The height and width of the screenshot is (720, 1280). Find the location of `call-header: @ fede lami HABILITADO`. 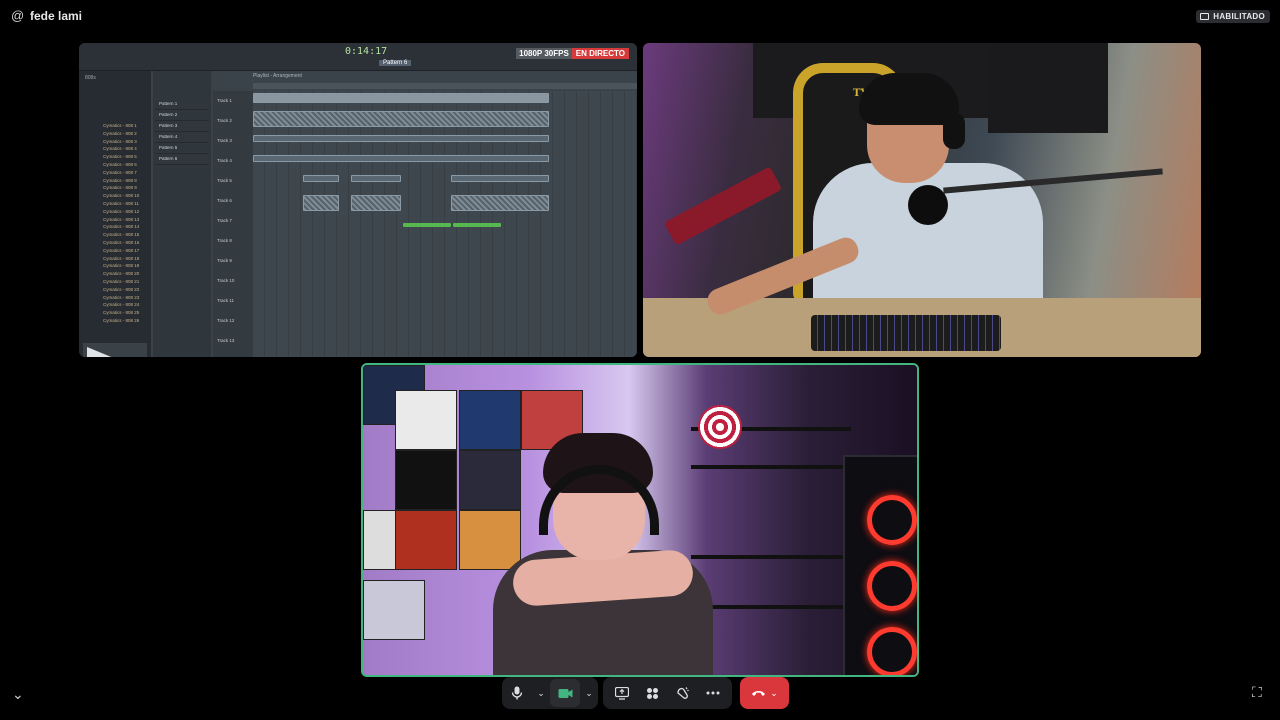

call-header: @ fede lami HABILITADO is located at coordinates (640, 16).